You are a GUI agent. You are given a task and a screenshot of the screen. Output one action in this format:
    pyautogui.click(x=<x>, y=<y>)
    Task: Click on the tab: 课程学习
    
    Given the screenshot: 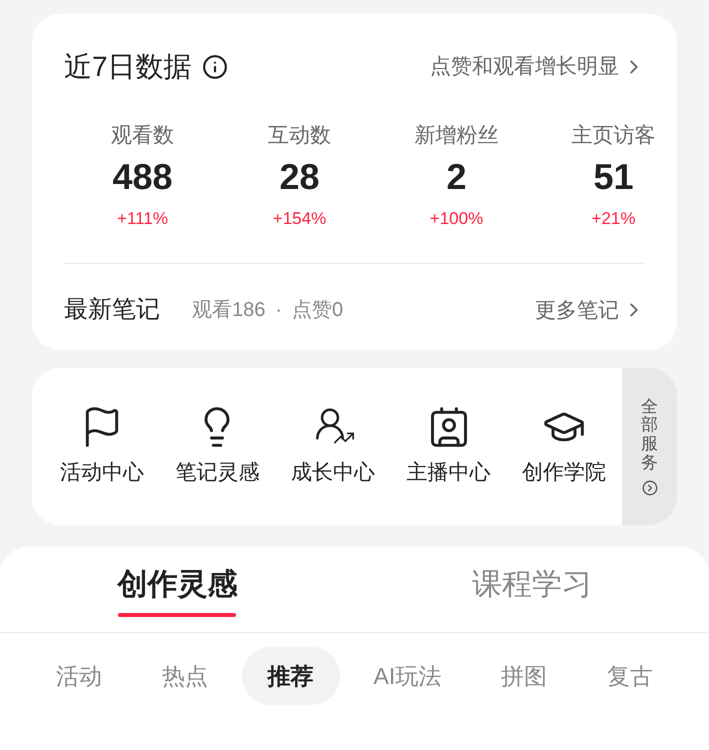 What is the action you would take?
    pyautogui.click(x=531, y=589)
    